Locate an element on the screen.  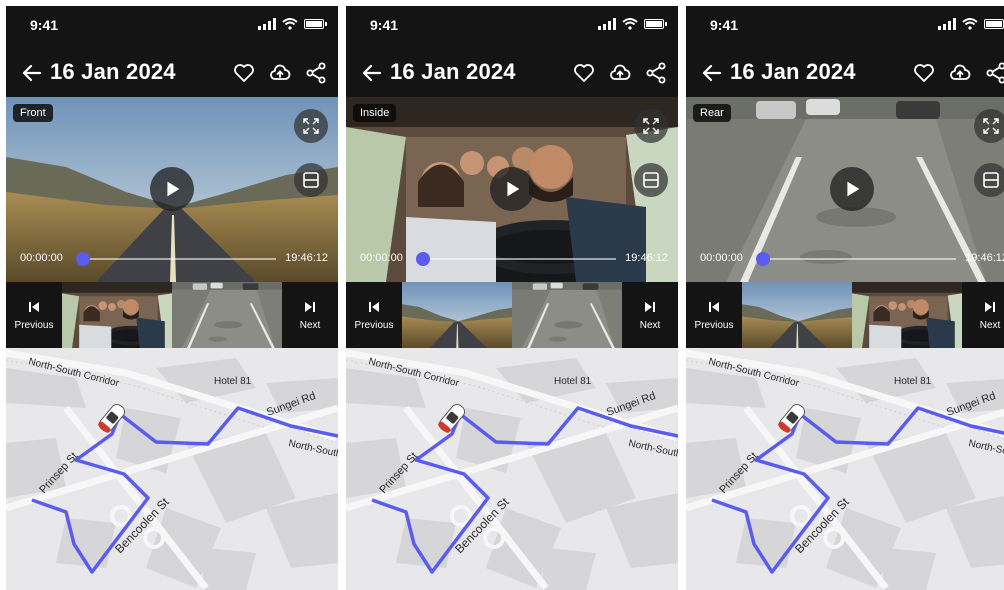
rear-camera-scene is located at coordinates (567, 315).